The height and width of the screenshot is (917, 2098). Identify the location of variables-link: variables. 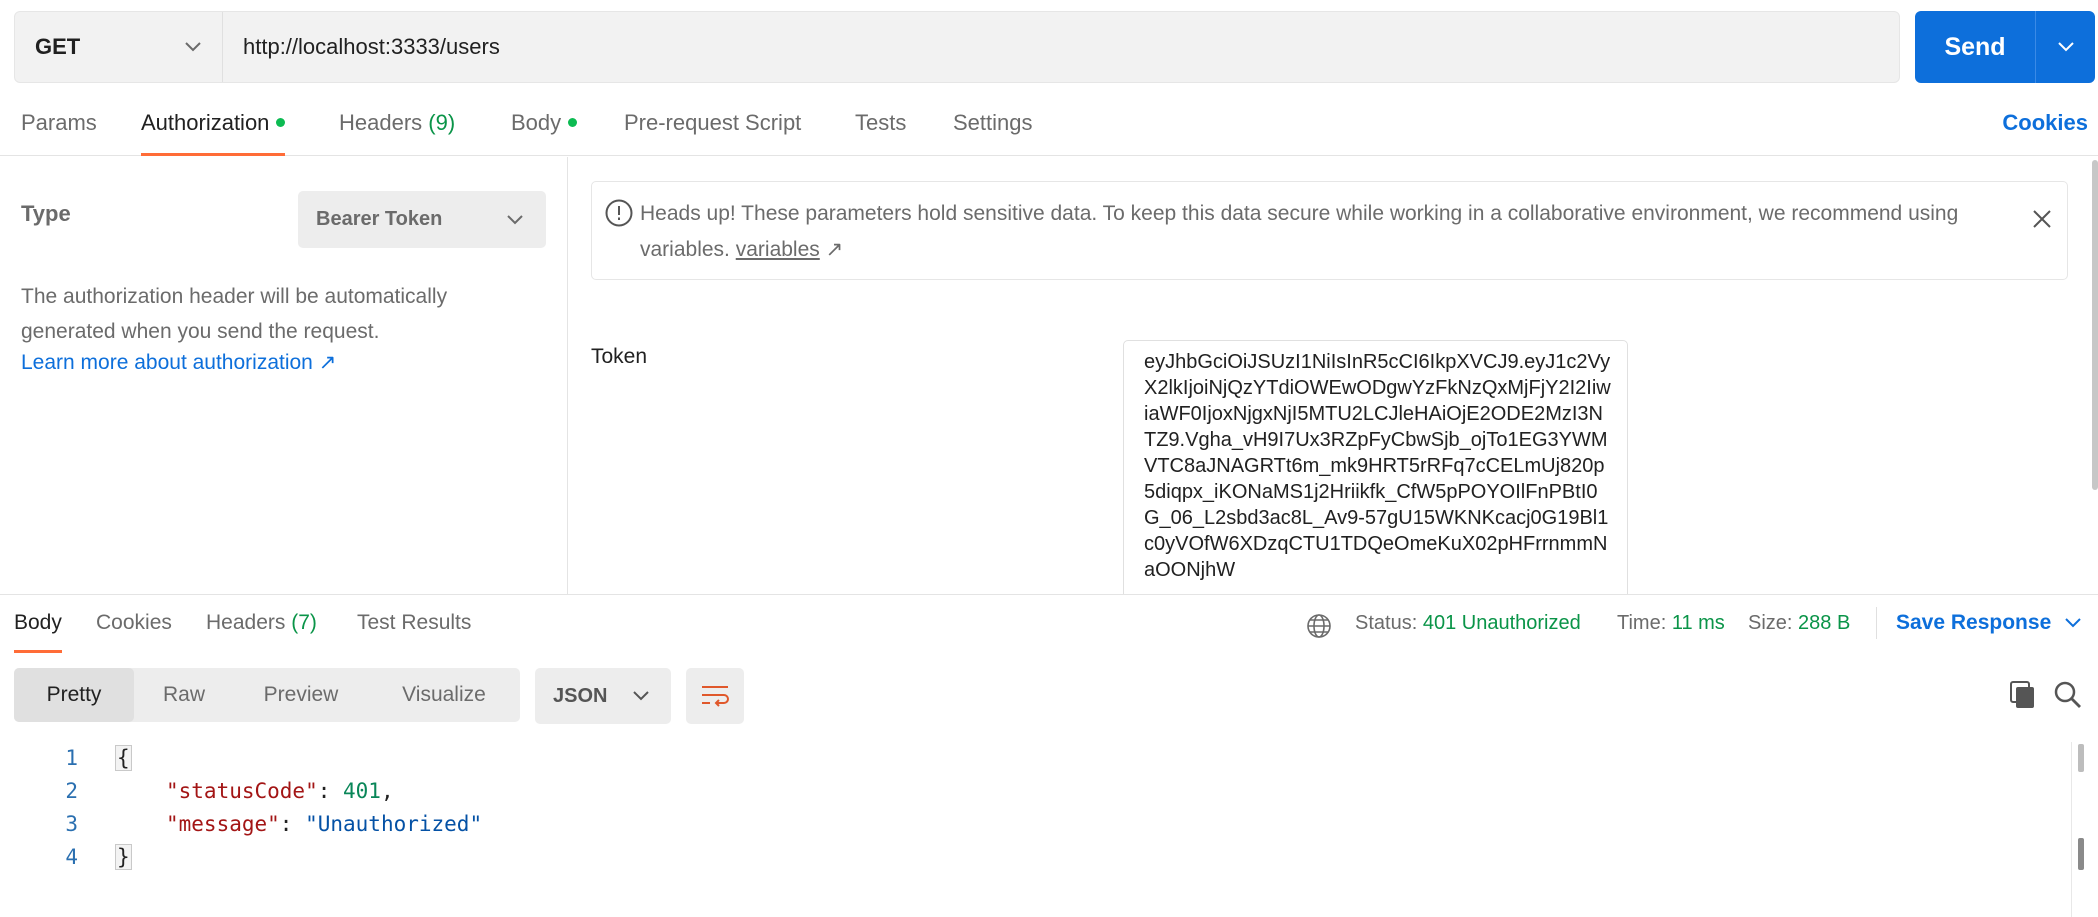
(778, 249).